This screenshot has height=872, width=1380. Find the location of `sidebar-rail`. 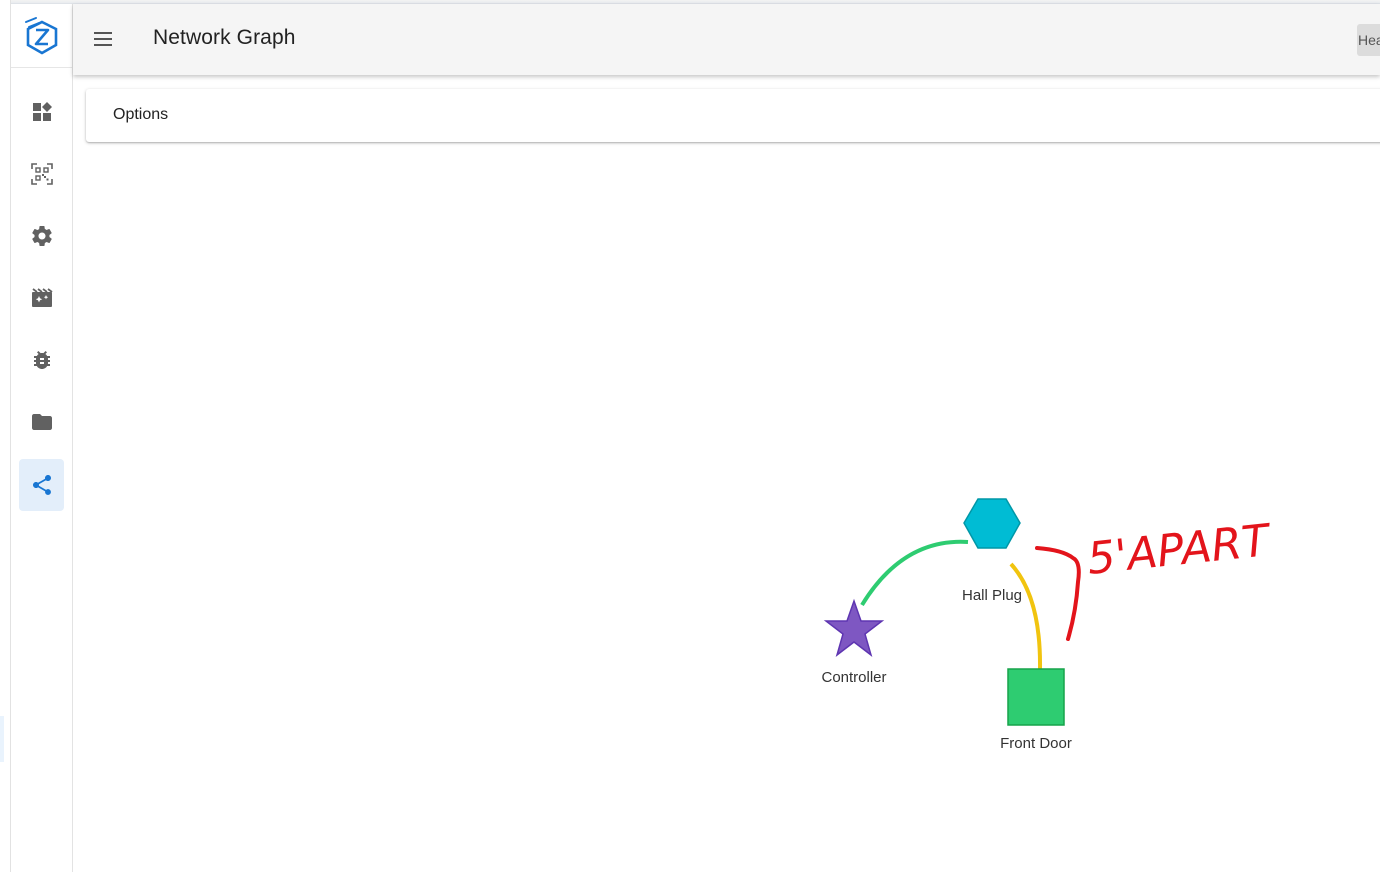

sidebar-rail is located at coordinates (42, 438).